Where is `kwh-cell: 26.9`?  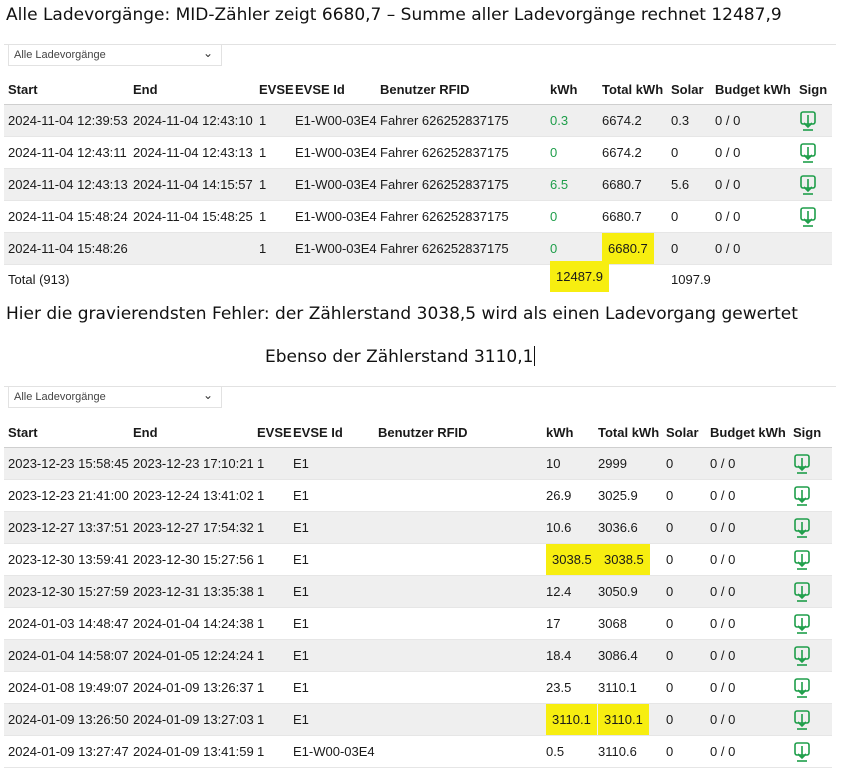 kwh-cell: 26.9 is located at coordinates (568, 495).